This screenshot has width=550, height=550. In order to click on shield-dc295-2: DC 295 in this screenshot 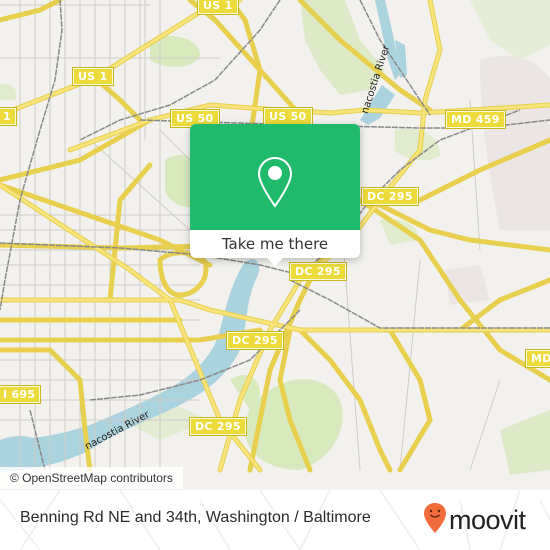, I will do `click(318, 271)`.